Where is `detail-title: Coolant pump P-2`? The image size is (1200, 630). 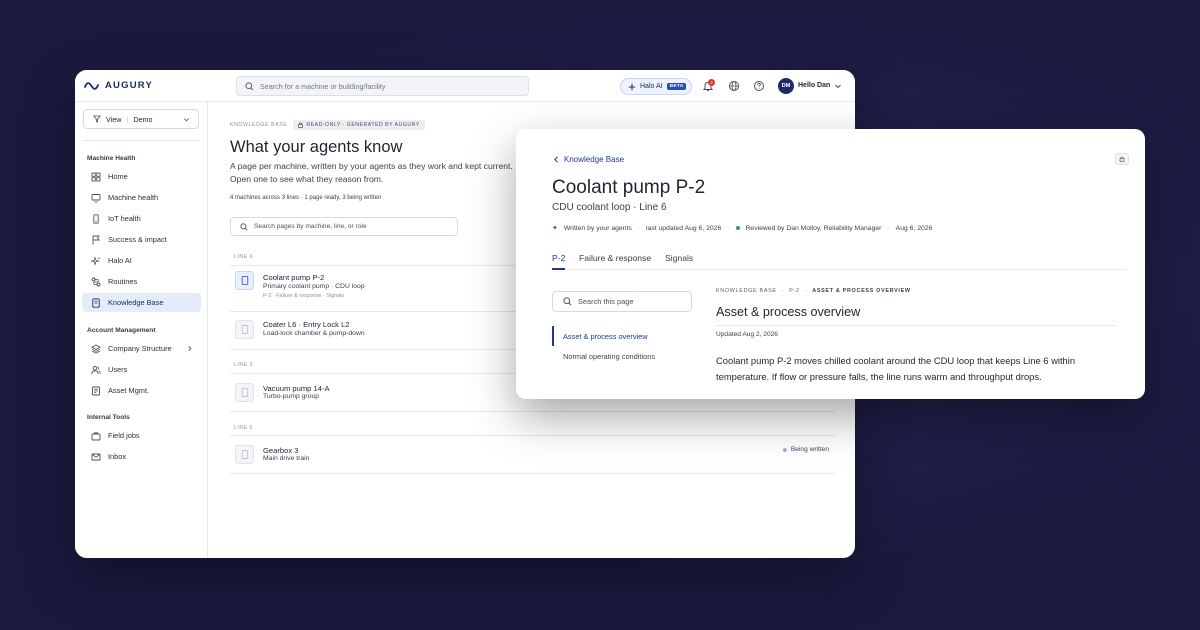 detail-title: Coolant pump P-2 is located at coordinates (629, 187).